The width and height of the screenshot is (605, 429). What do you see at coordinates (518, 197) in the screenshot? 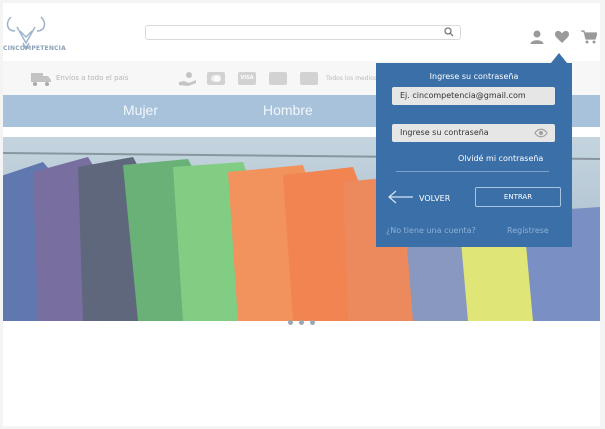
I see `enter-button: ENTRAR` at bounding box center [518, 197].